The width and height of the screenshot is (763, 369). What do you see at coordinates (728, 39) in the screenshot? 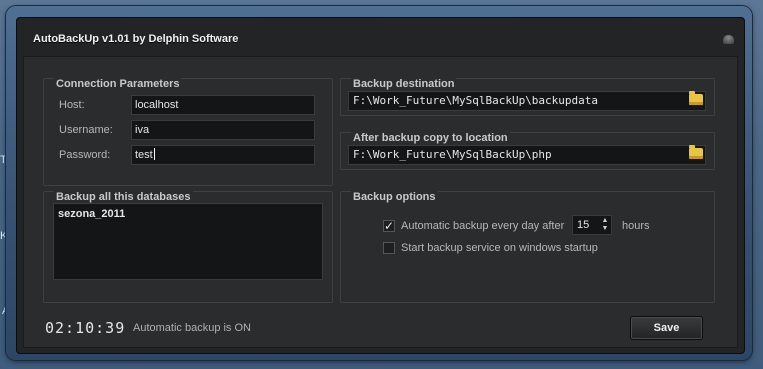
I see `minimize-icon` at bounding box center [728, 39].